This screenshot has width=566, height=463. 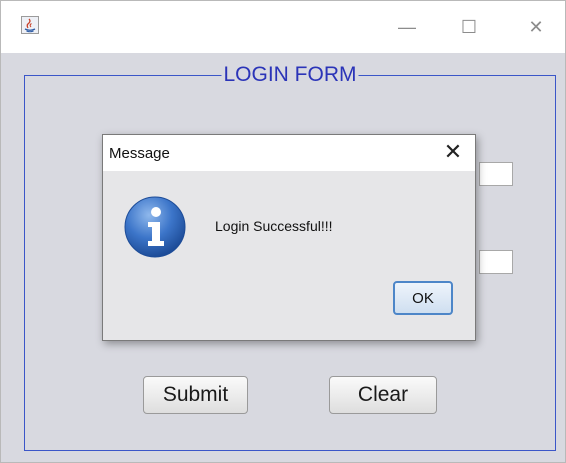 I want to click on minimize-icon: —, so click(x=407, y=27).